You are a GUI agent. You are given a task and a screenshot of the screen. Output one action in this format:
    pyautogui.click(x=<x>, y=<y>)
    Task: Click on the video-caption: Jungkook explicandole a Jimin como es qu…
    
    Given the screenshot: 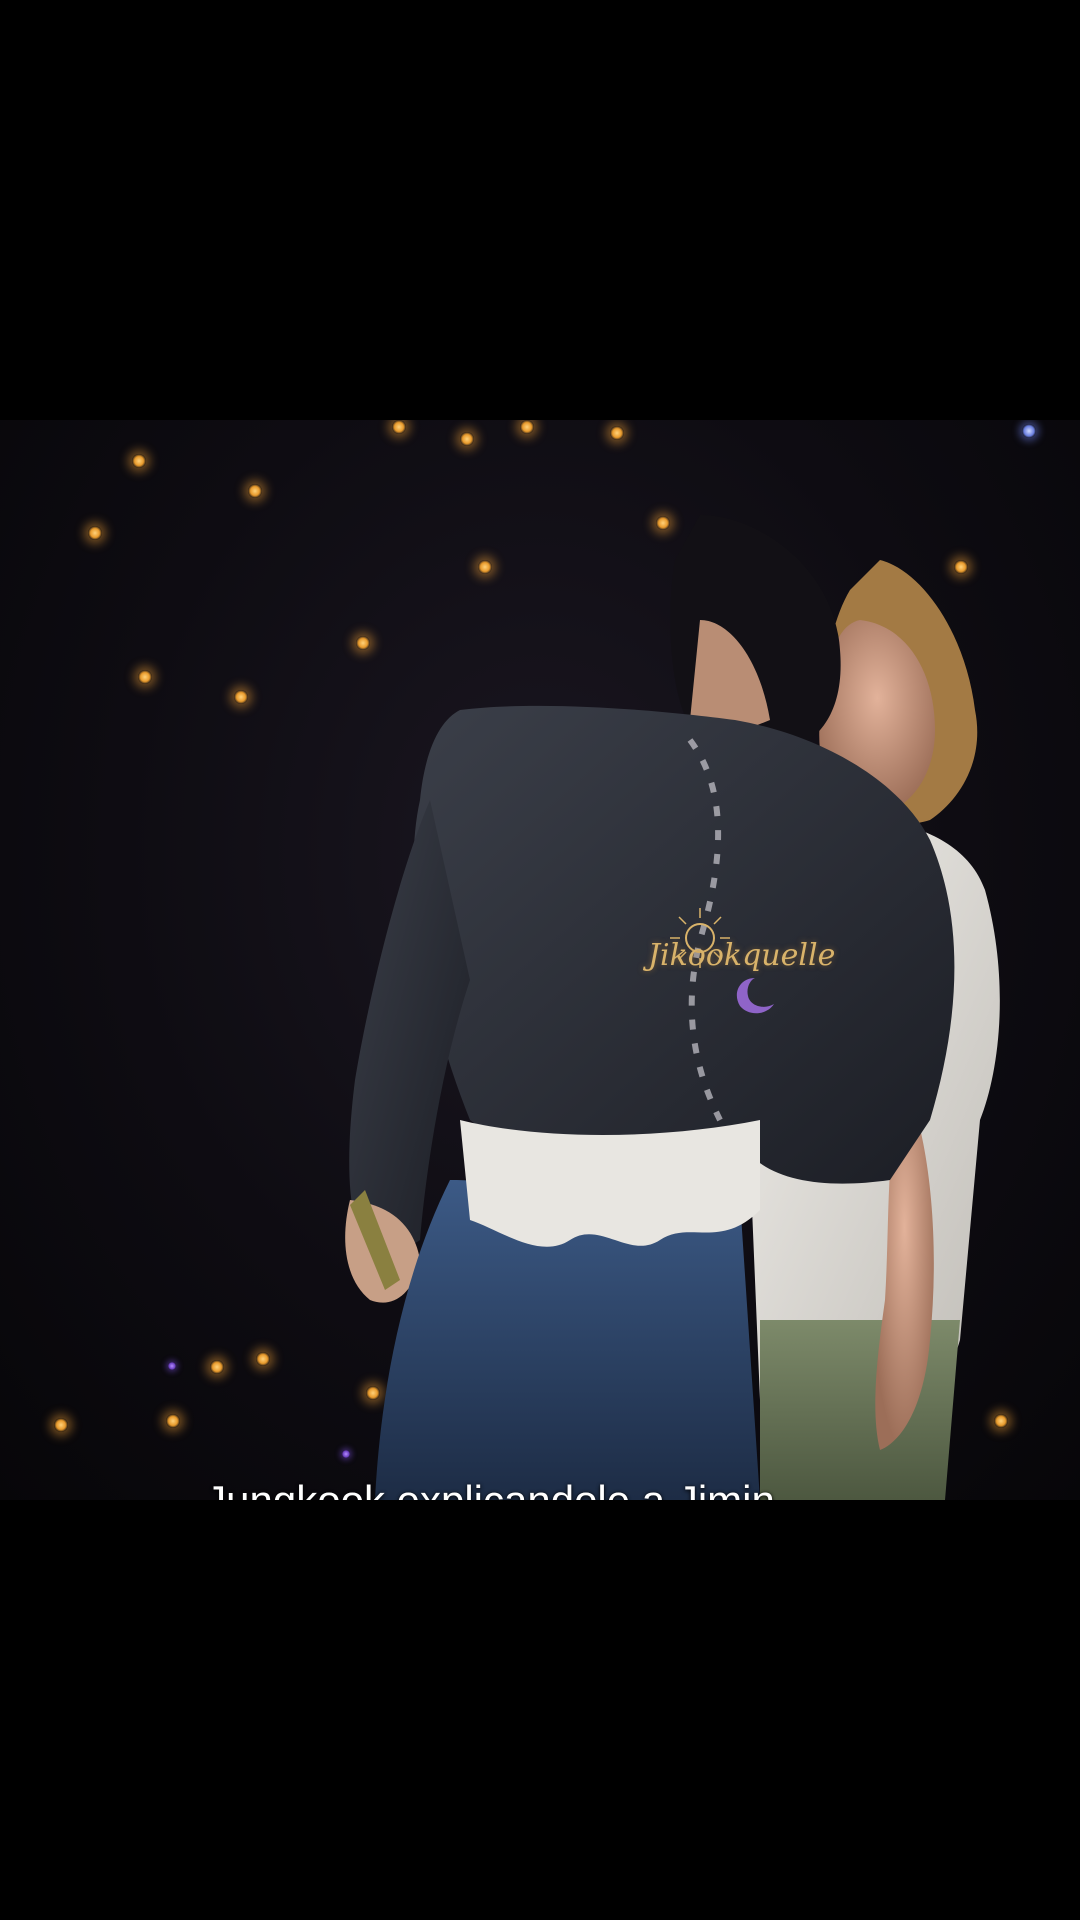 What is the action you would take?
    pyautogui.click(x=490, y=1485)
    